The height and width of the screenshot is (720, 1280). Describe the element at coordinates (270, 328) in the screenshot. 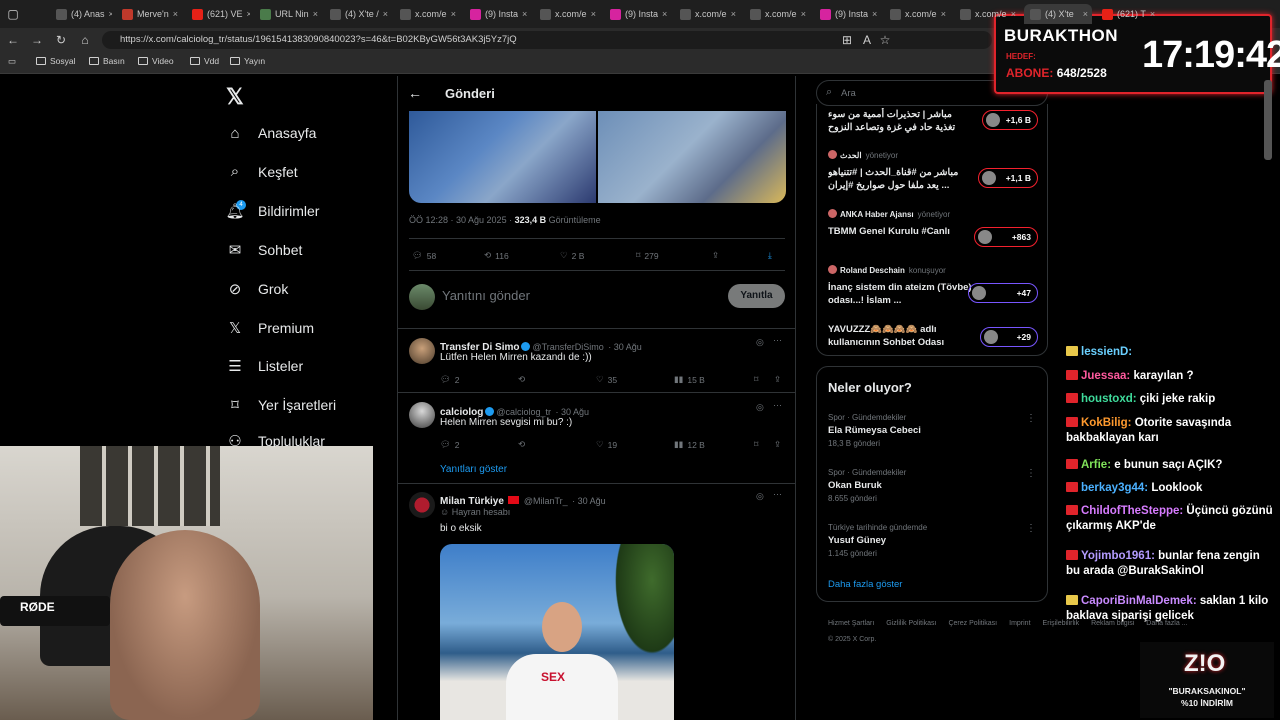

I see `nav-item-x-premium: 𝕏 Premium` at that location.